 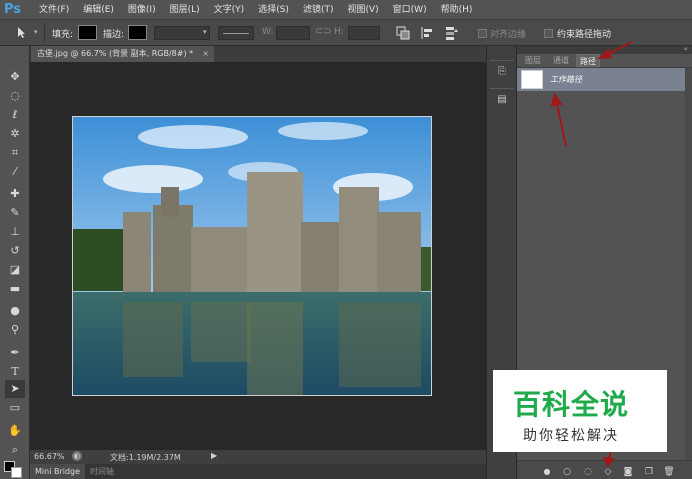 What do you see at coordinates (571, 436) in the screenshot?
I see `watermark-subtitle: 助你轻松解决` at bounding box center [571, 436].